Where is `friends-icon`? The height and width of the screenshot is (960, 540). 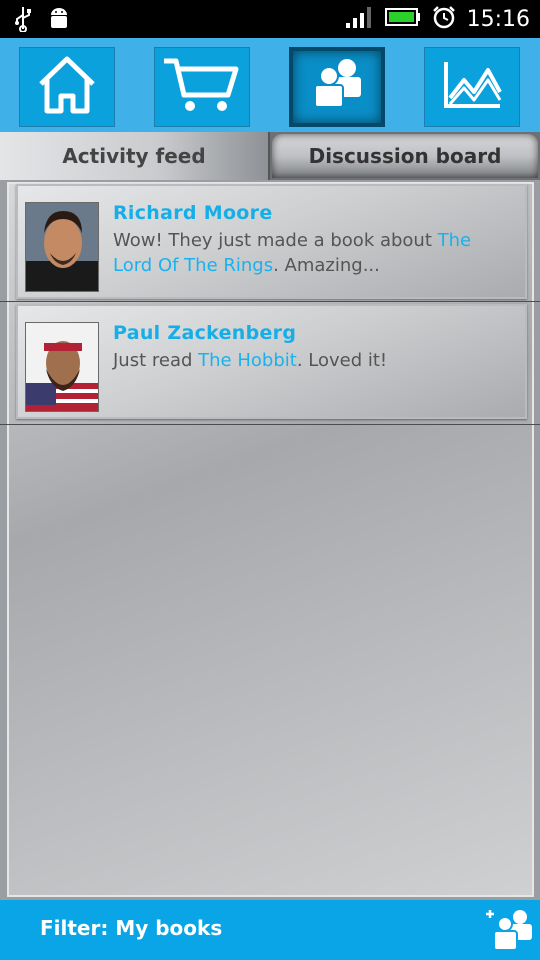 friends-icon is located at coordinates (337, 87).